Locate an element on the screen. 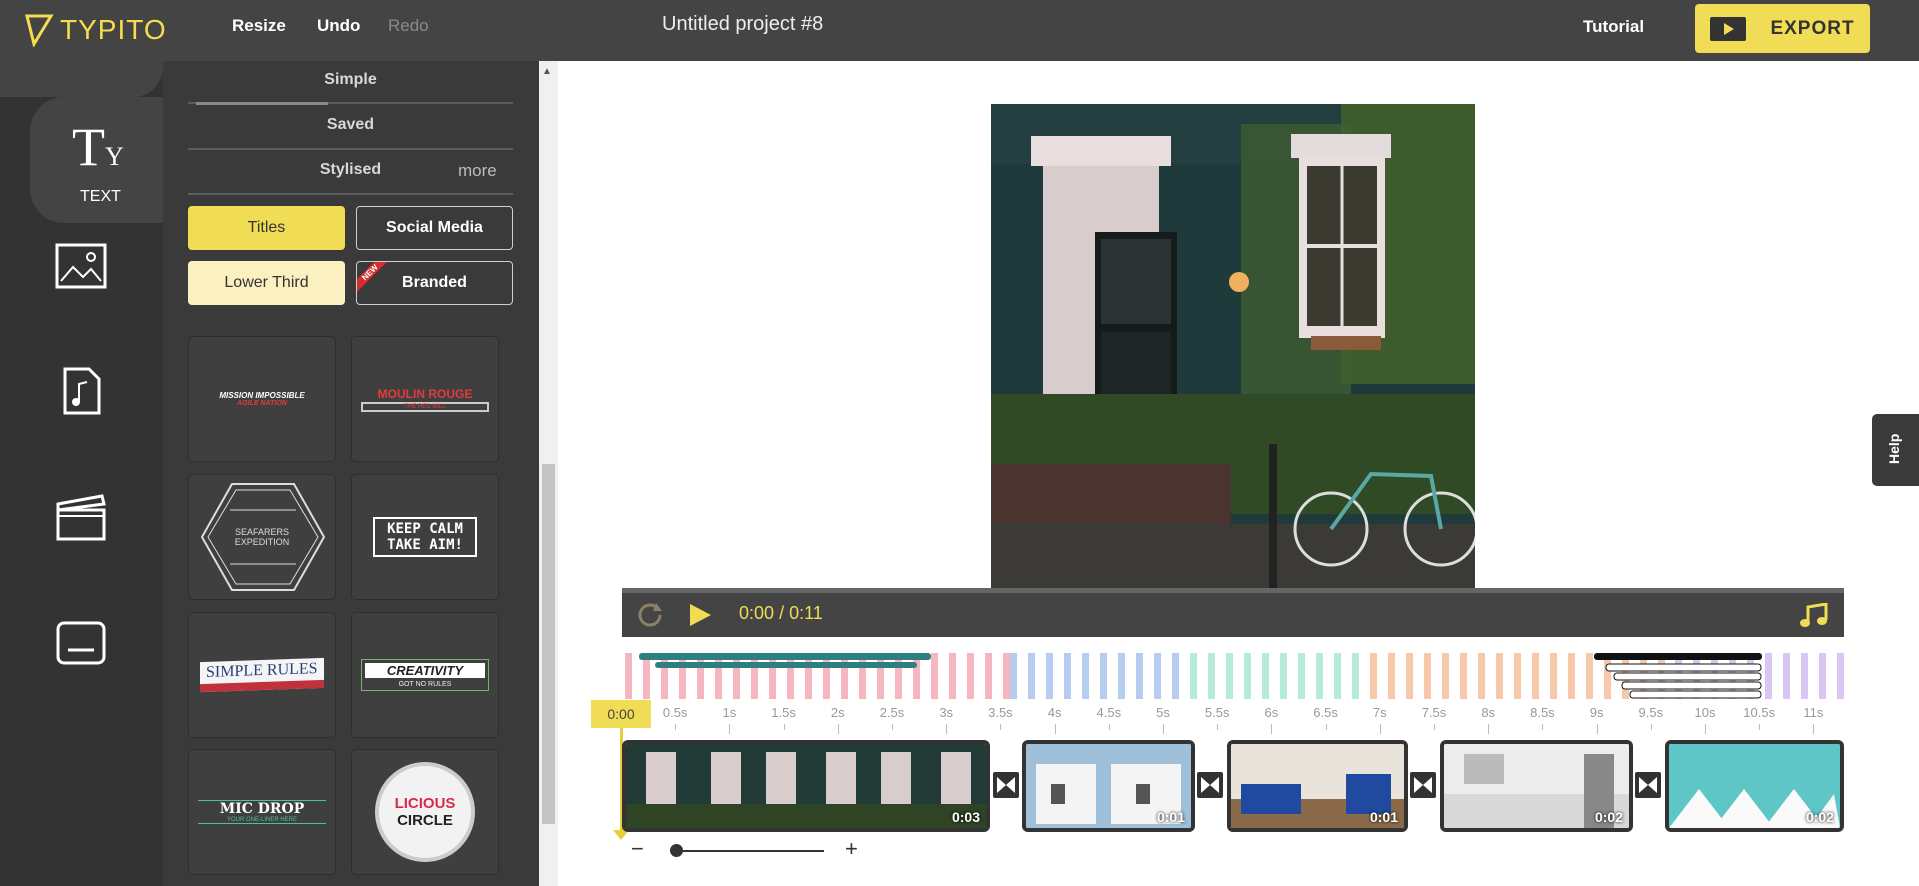 Image resolution: width=1919 pixels, height=886 pixels. zoom-out-button: − is located at coordinates (637, 849).